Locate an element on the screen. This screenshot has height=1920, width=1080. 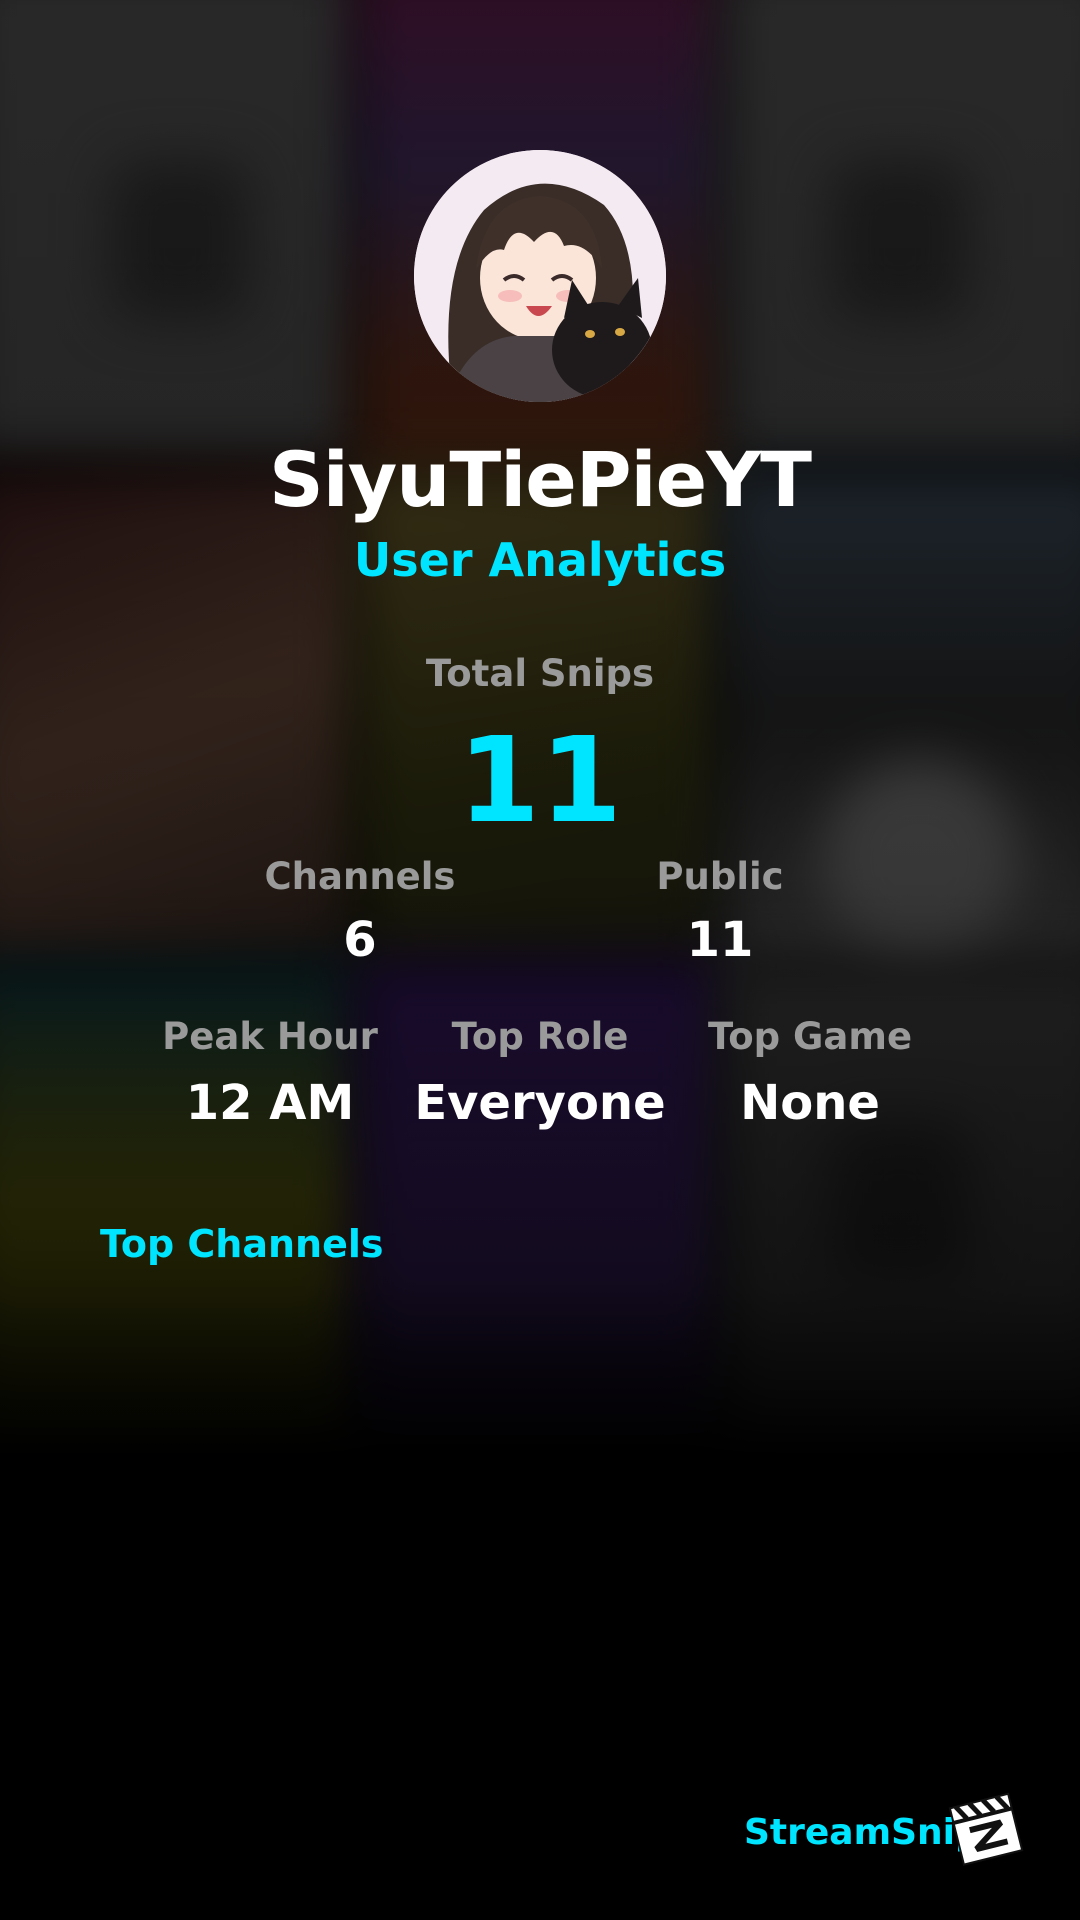
page-subtitle: User Analytics is located at coordinates (540, 560).